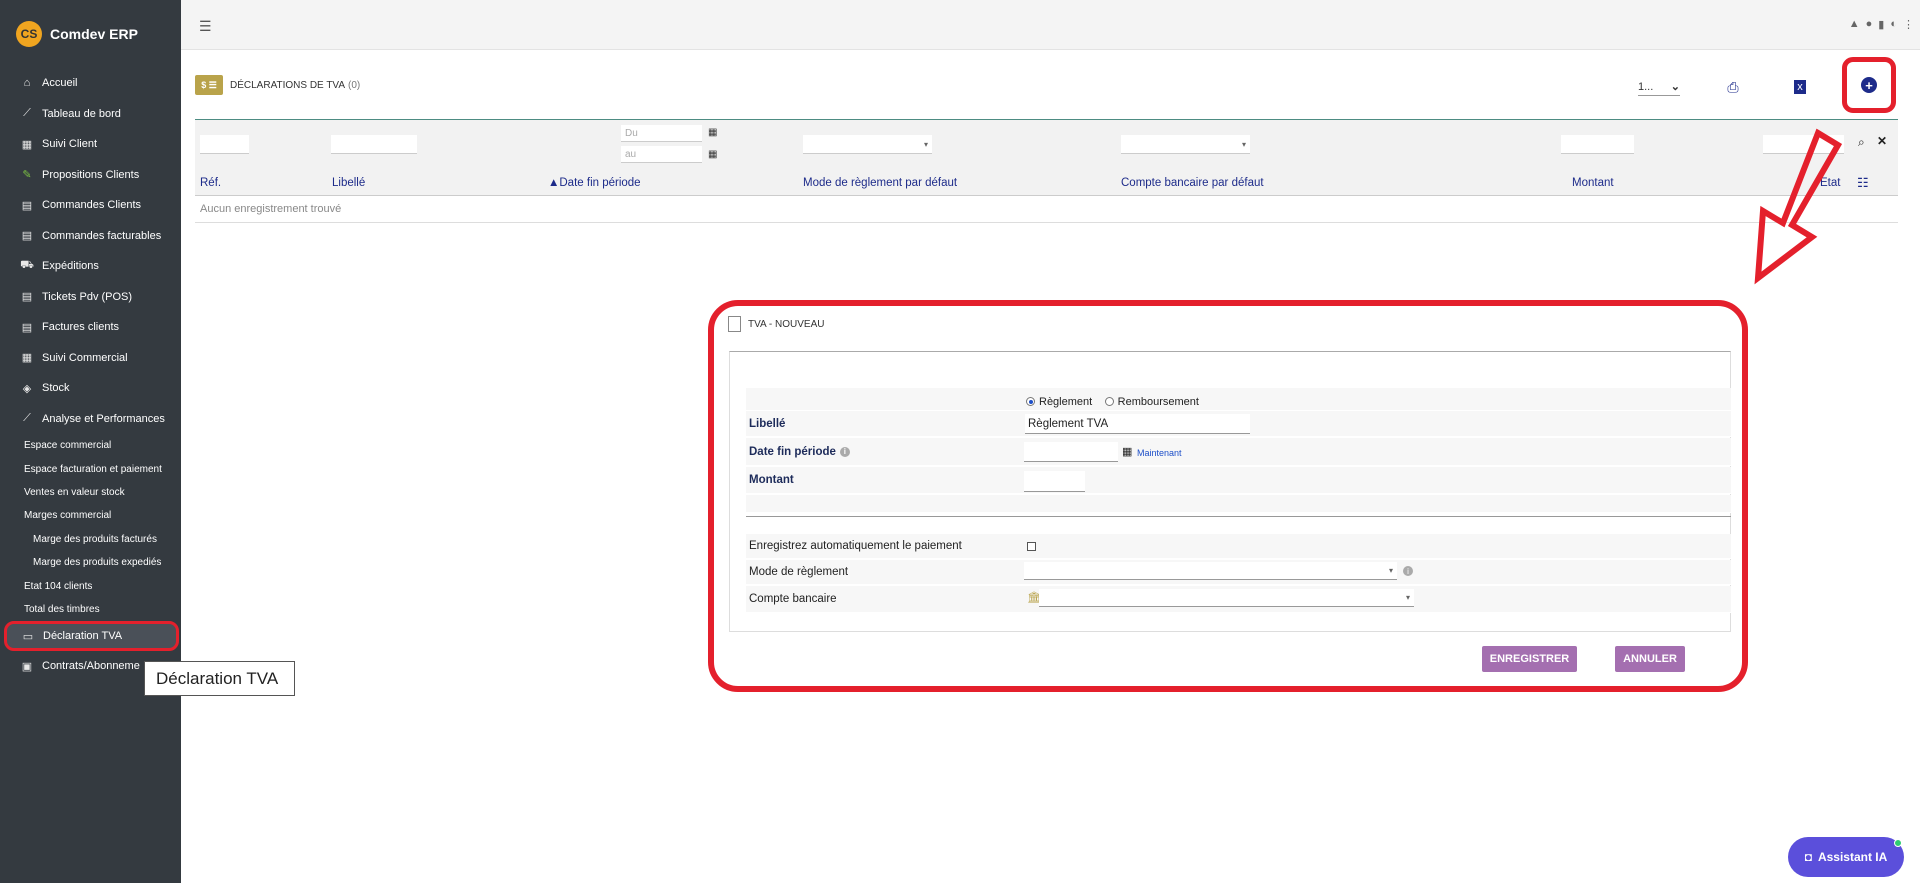 The height and width of the screenshot is (883, 1920). What do you see at coordinates (90, 358) in the screenshot?
I see `sidebar-item-suivi-commercial: ▦ Suivi Commercial` at bounding box center [90, 358].